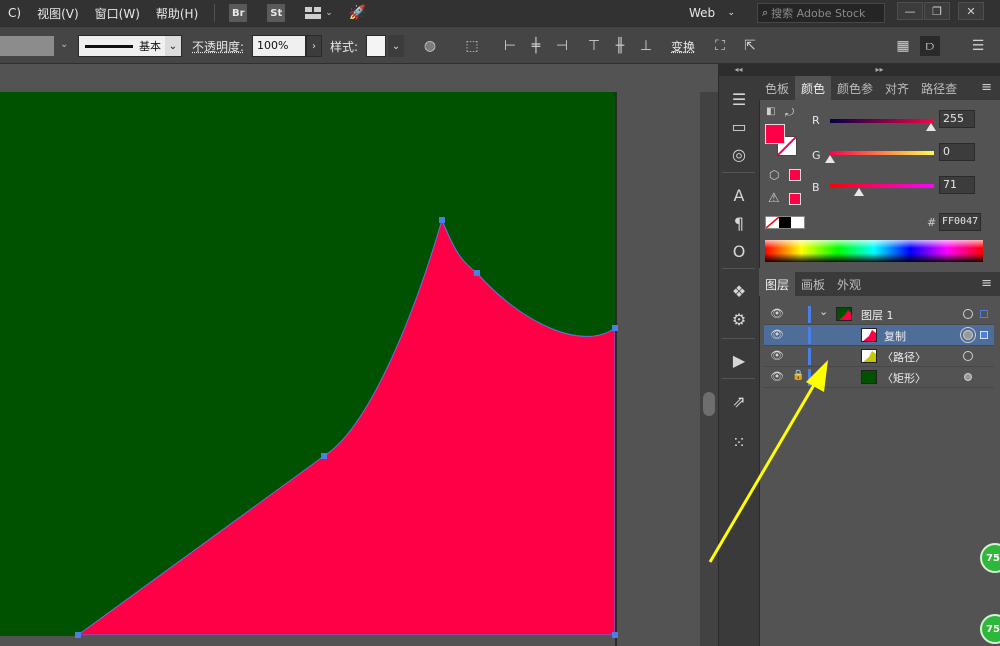  What do you see at coordinates (882, 121) in the screenshot?
I see `red-slider` at bounding box center [882, 121].